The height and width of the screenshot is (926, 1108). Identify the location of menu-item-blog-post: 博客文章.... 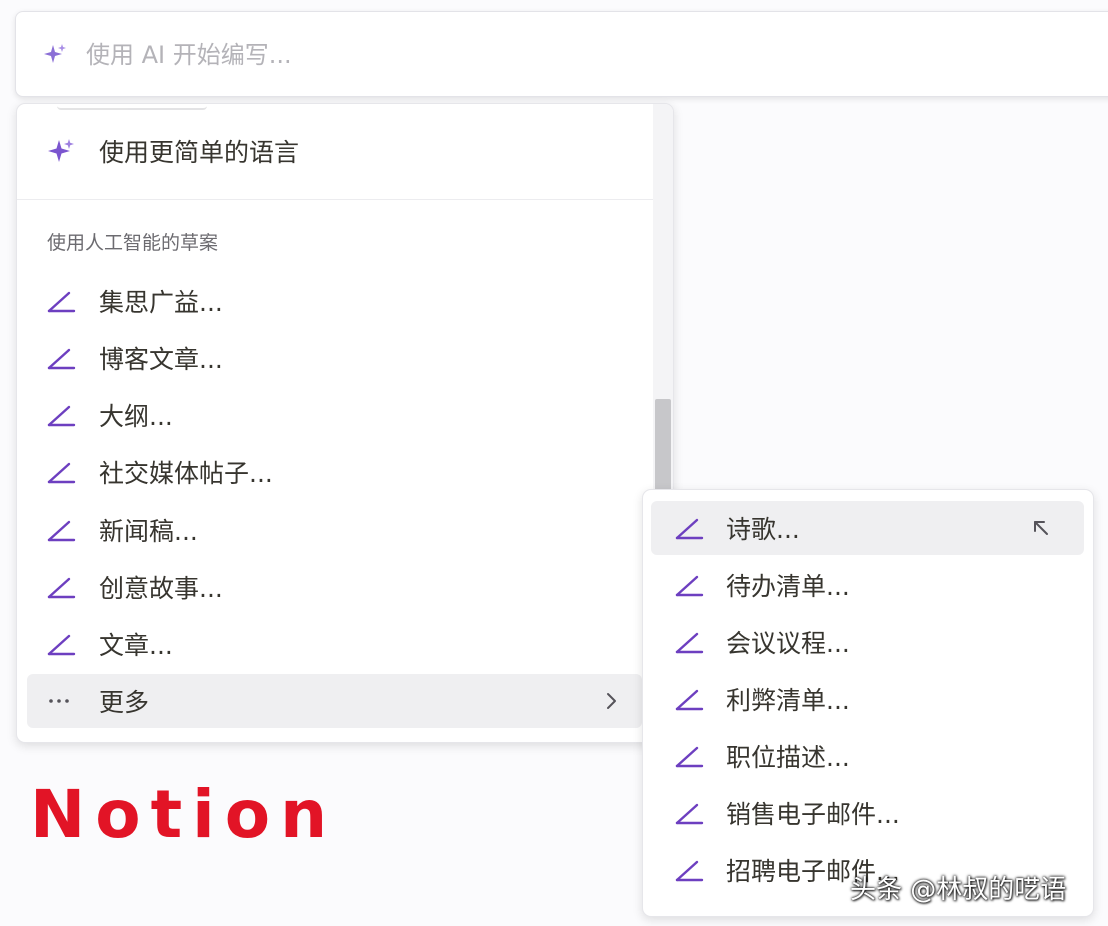
(334, 358).